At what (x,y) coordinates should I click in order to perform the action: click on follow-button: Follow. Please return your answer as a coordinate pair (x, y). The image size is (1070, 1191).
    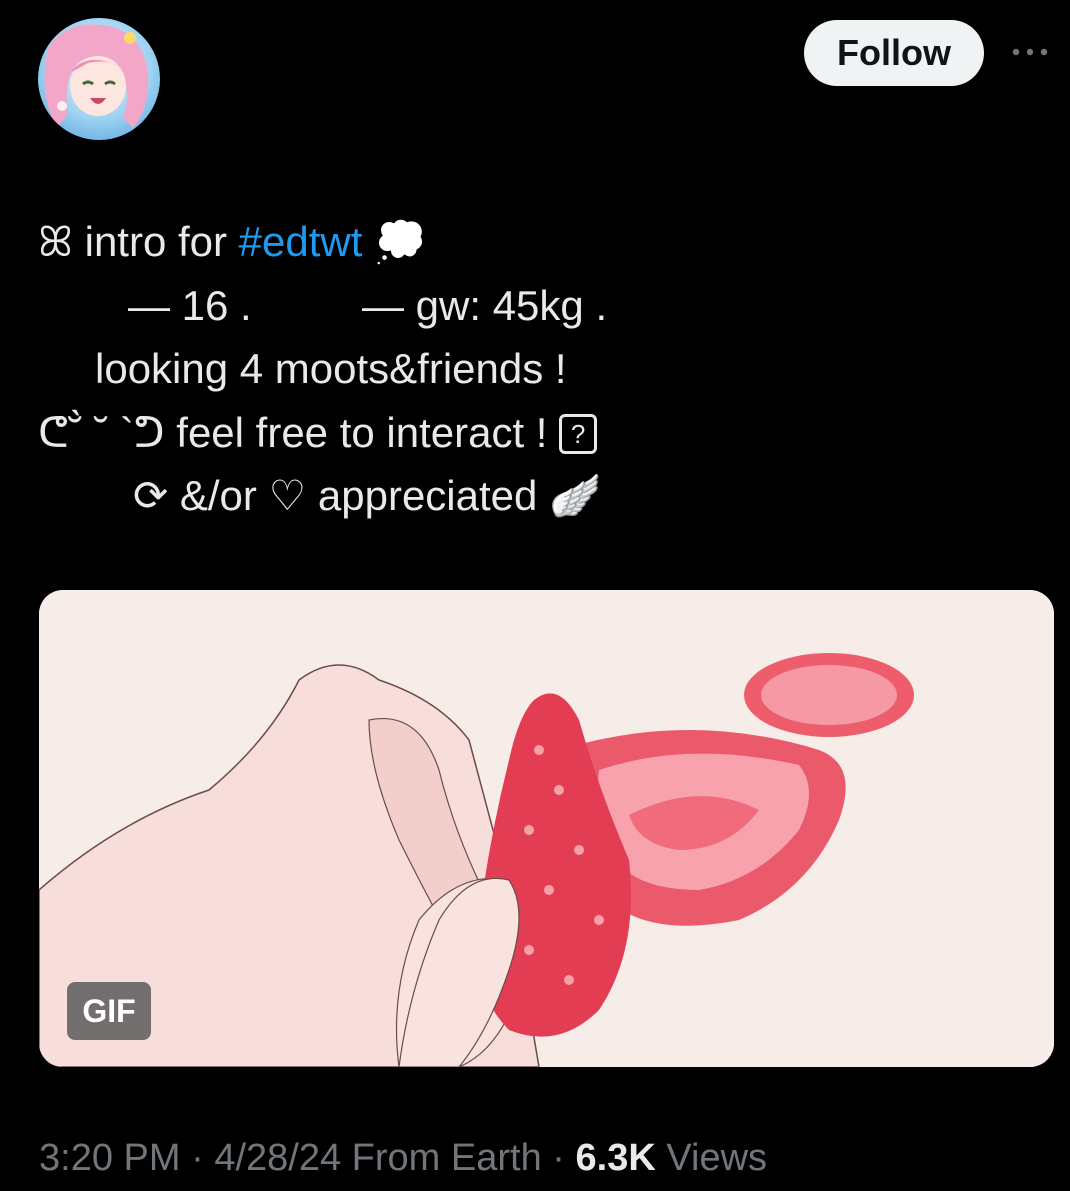
    Looking at the image, I should click on (894, 53).